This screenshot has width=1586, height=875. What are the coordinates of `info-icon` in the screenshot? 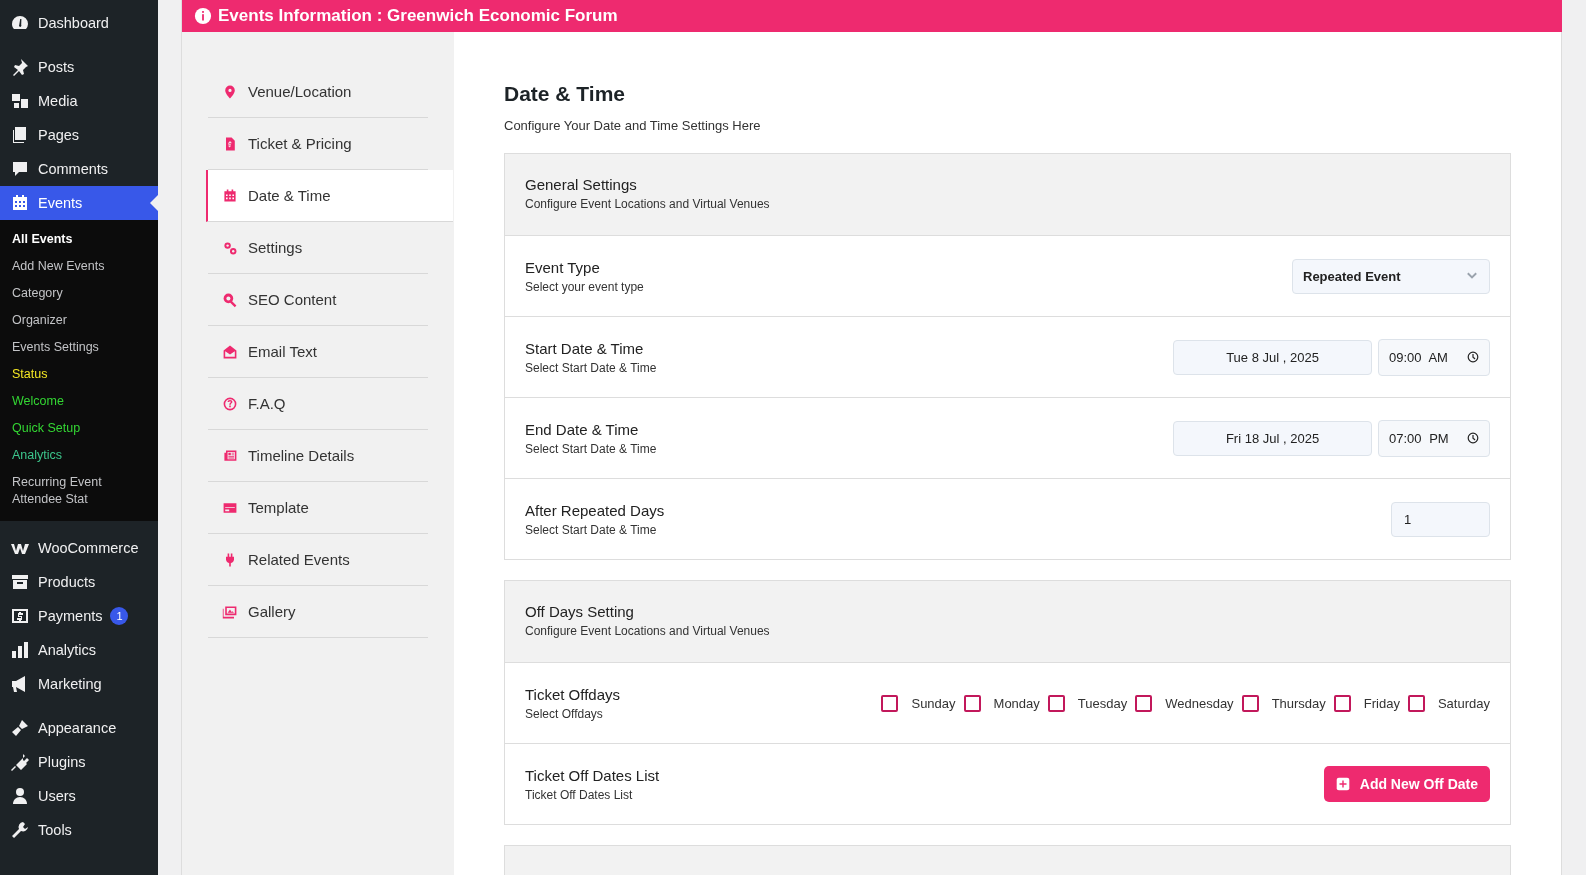 It's located at (203, 16).